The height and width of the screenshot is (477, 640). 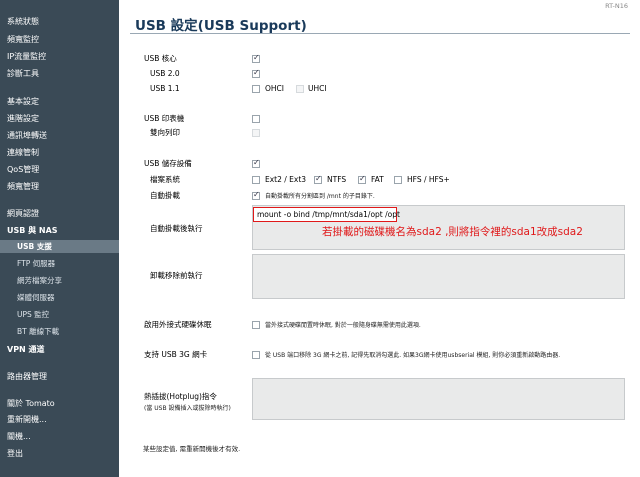 I want to click on page-title: USB 設定(USB Support), so click(x=221, y=26).